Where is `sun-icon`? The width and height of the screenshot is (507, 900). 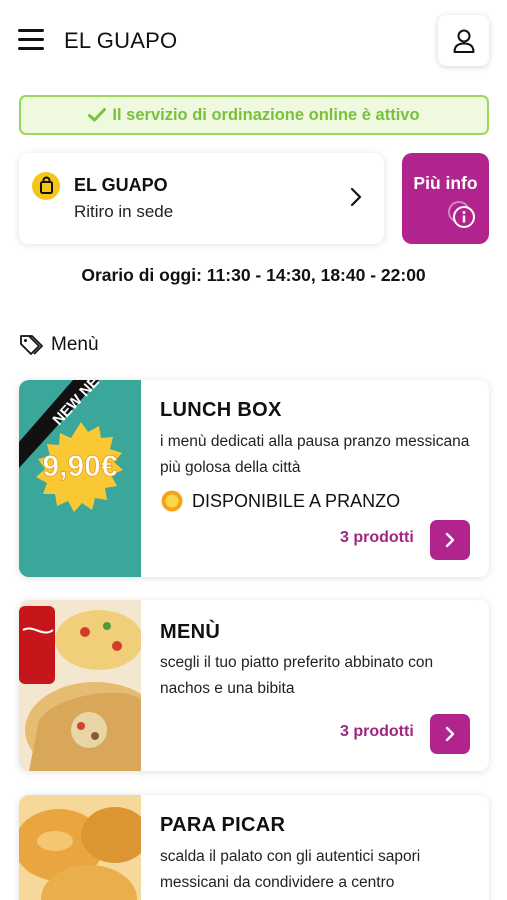 sun-icon is located at coordinates (172, 501).